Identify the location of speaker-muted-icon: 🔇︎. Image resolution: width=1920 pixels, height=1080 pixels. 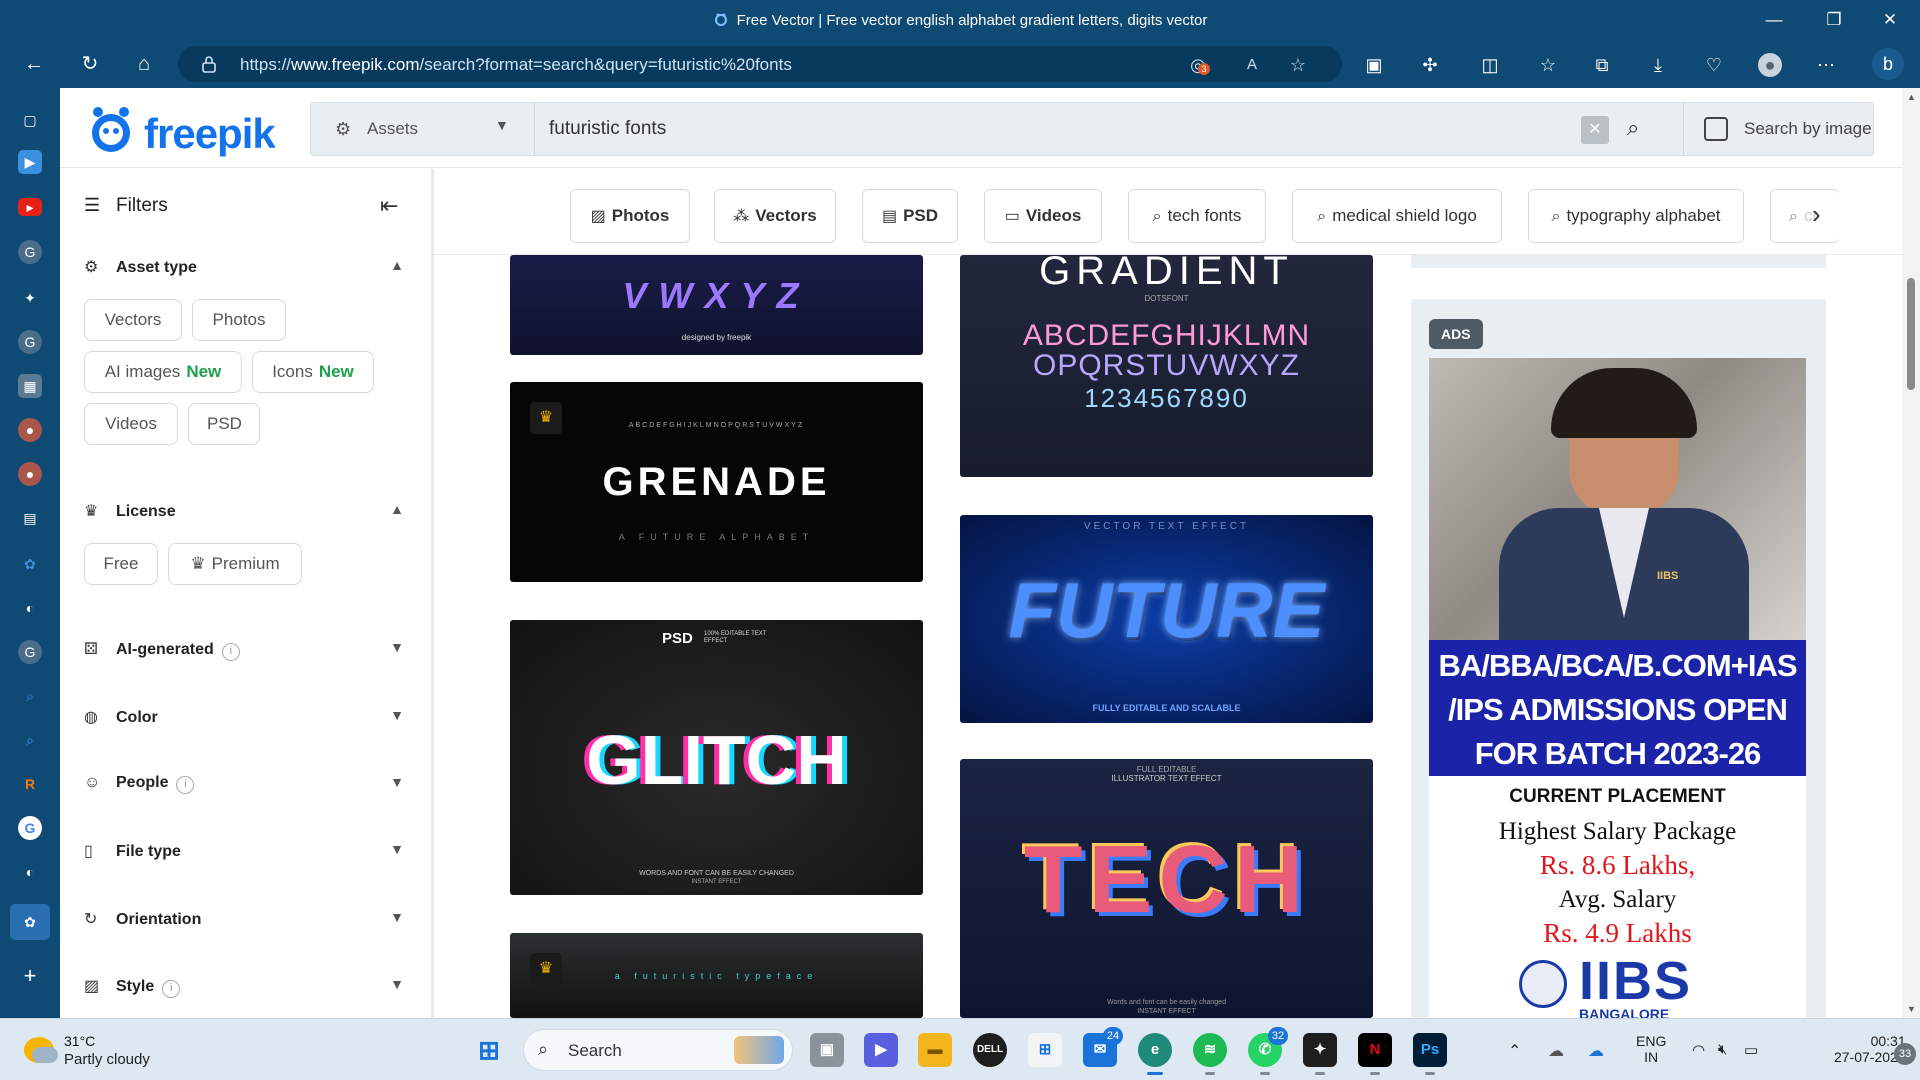
(1722, 1049).